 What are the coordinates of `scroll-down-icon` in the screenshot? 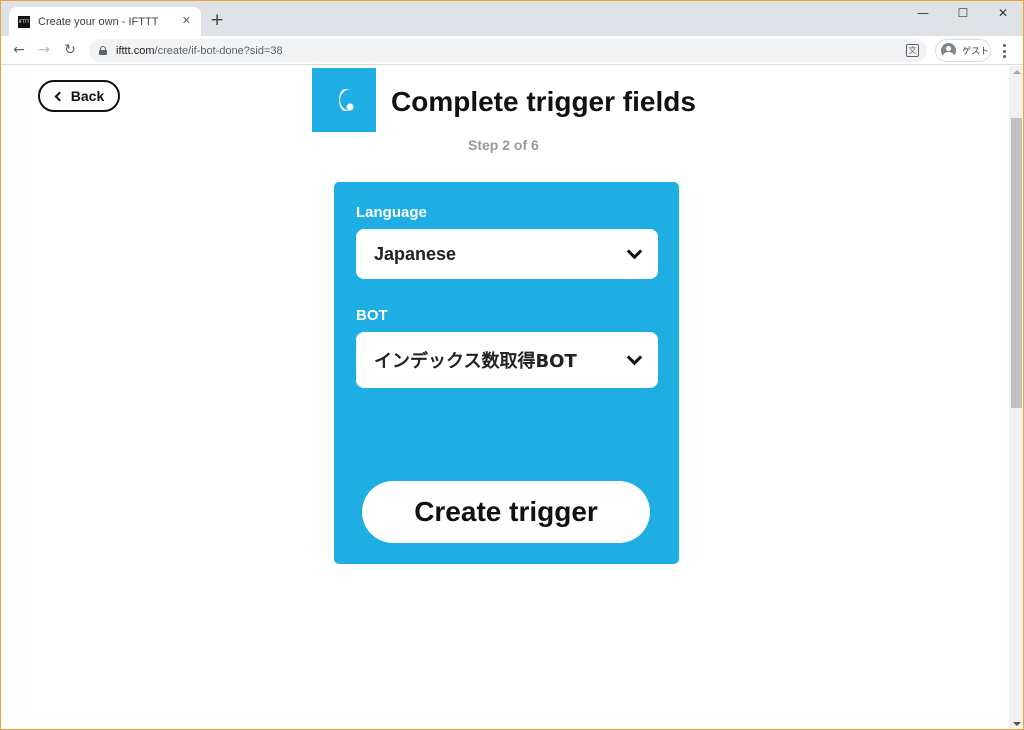 It's located at (1017, 724).